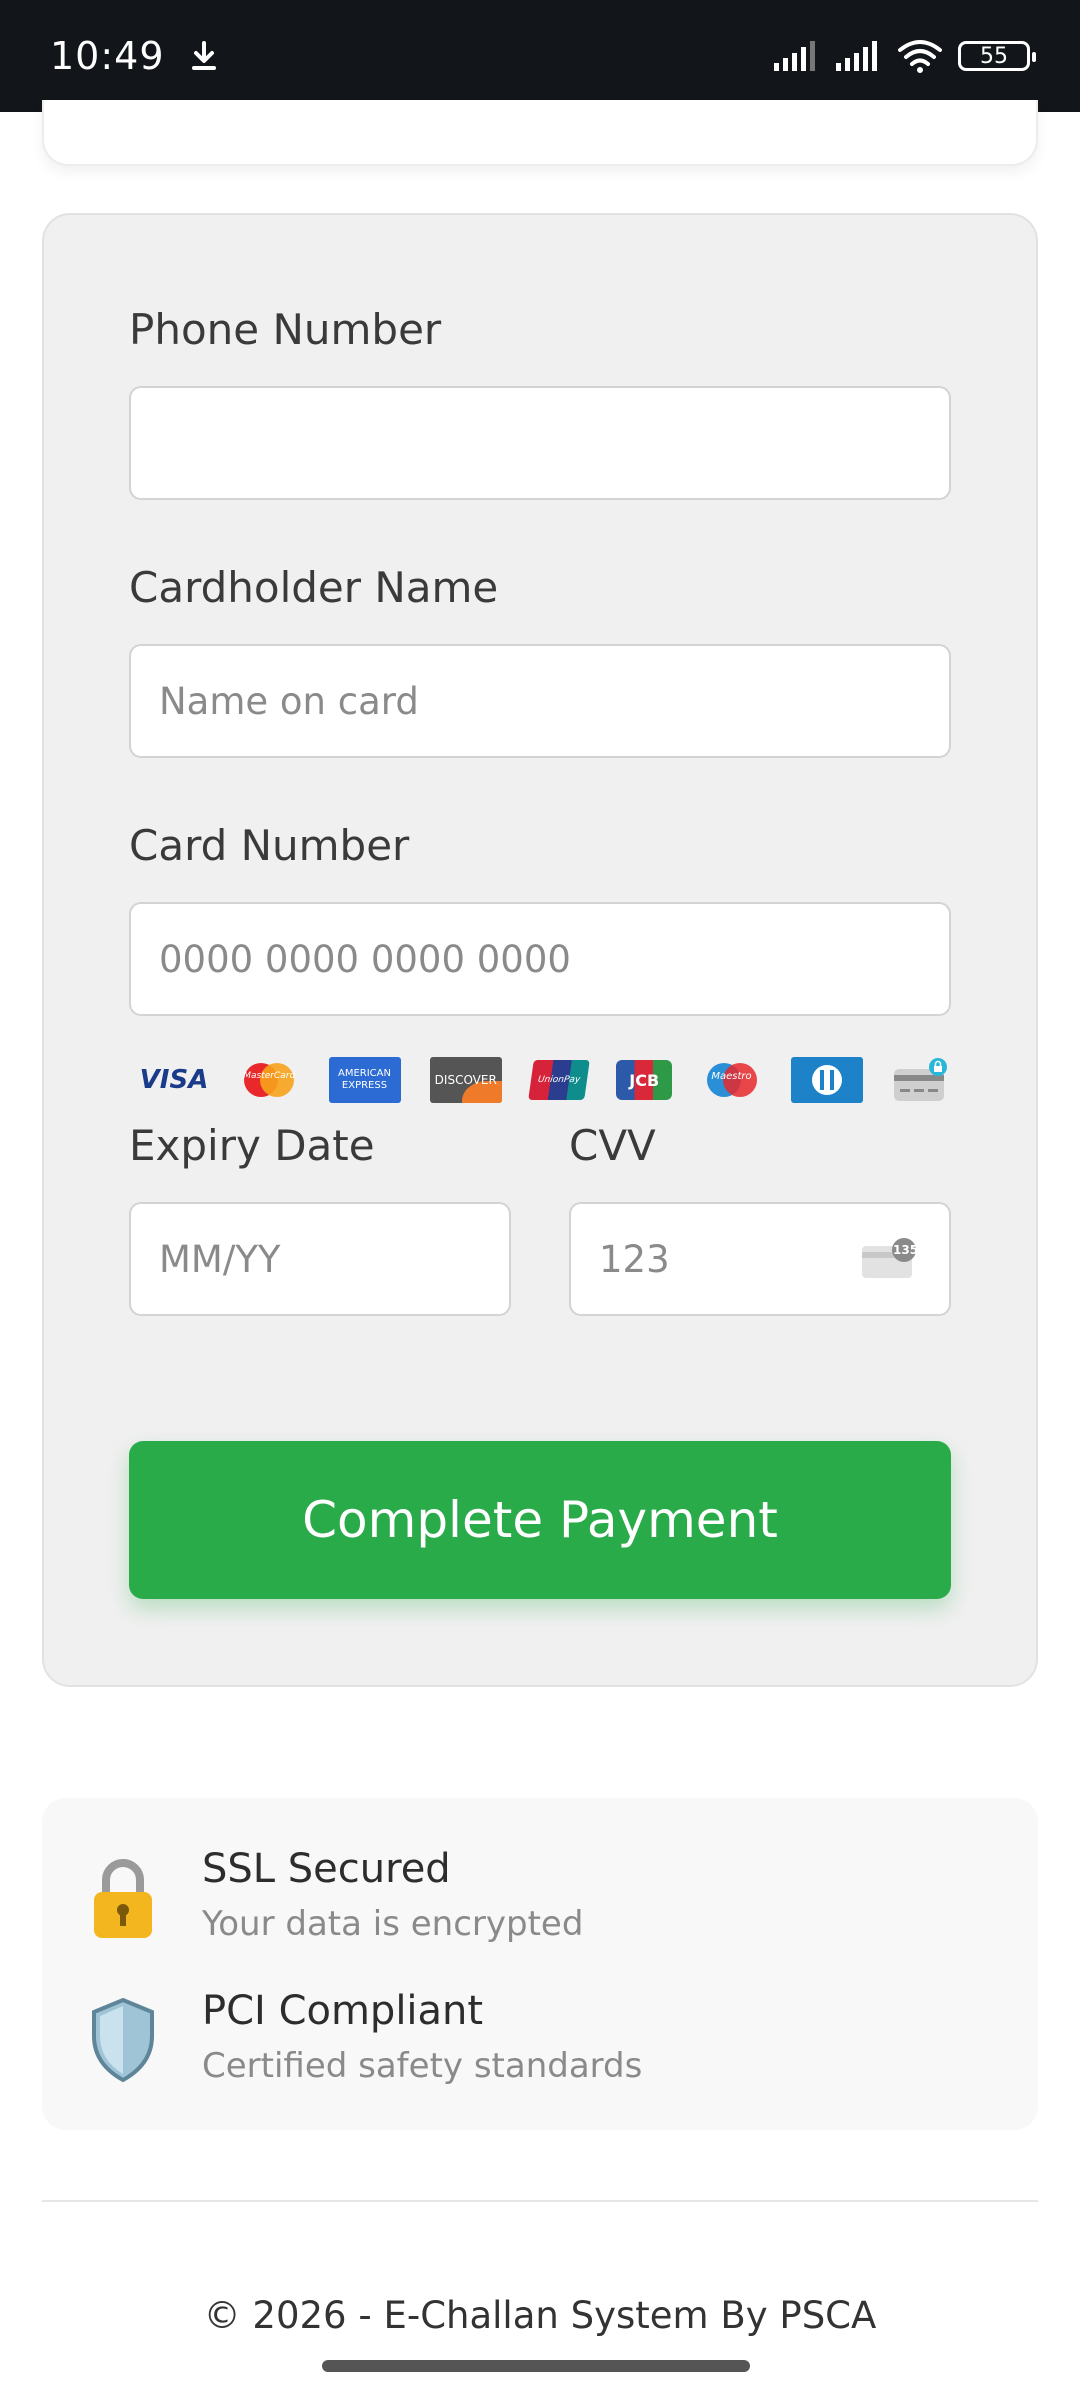  What do you see at coordinates (107, 56) in the screenshot?
I see `status-time: 10:49` at bounding box center [107, 56].